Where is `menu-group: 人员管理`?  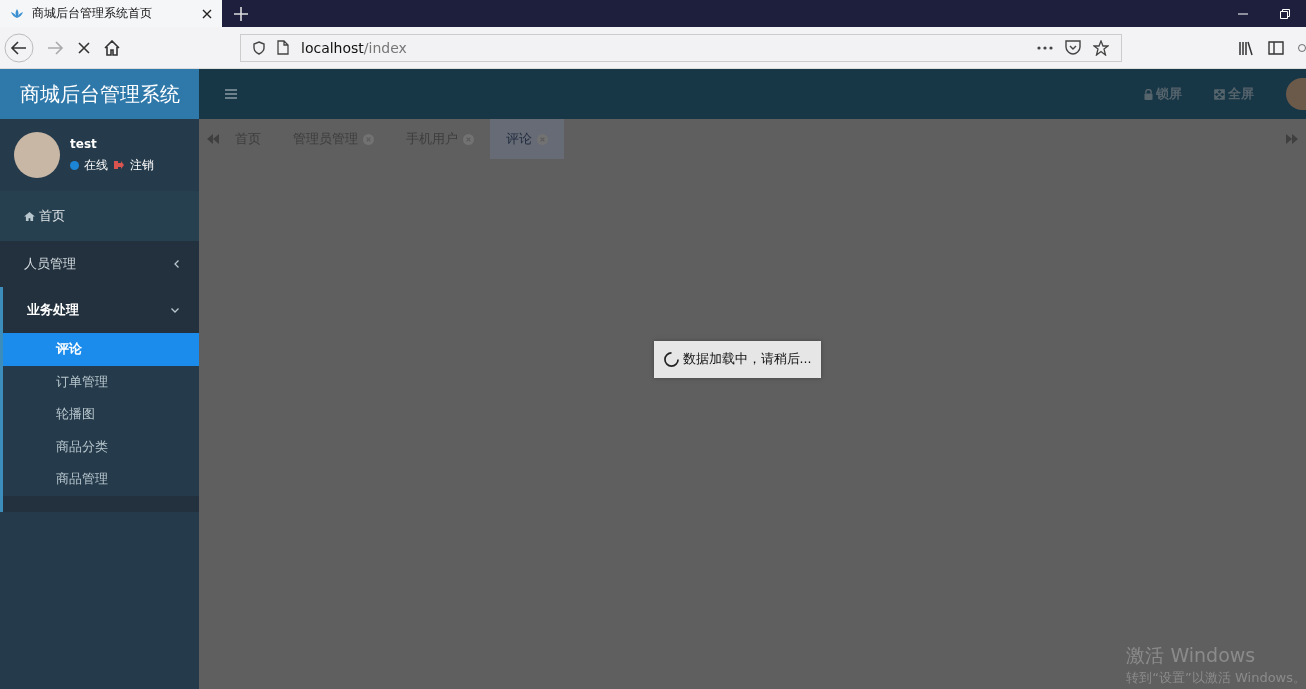 menu-group: 人员管理 is located at coordinates (99, 264).